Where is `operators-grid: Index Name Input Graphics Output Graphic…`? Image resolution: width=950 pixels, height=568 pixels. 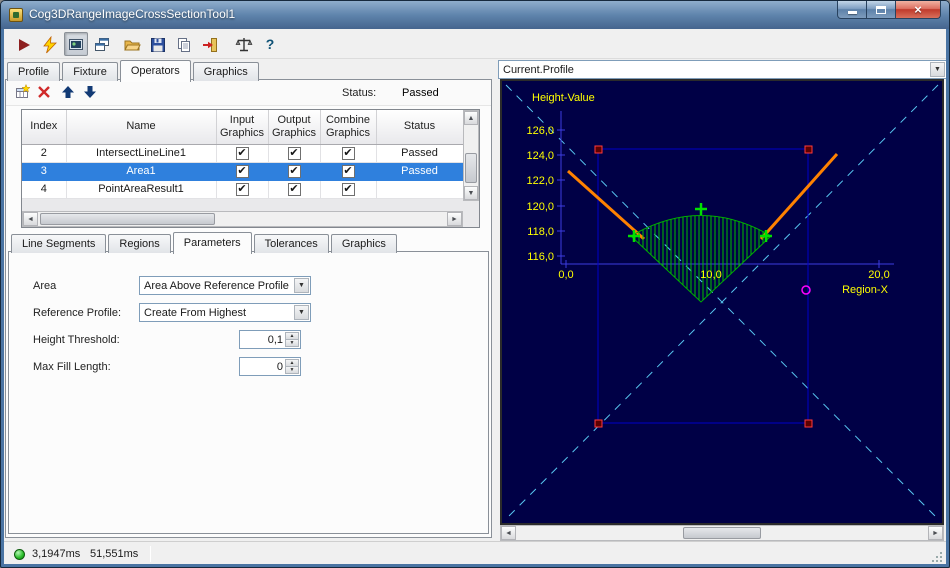
operators-grid: Index Name Input Graphics Output Graphic… is located at coordinates (250, 168).